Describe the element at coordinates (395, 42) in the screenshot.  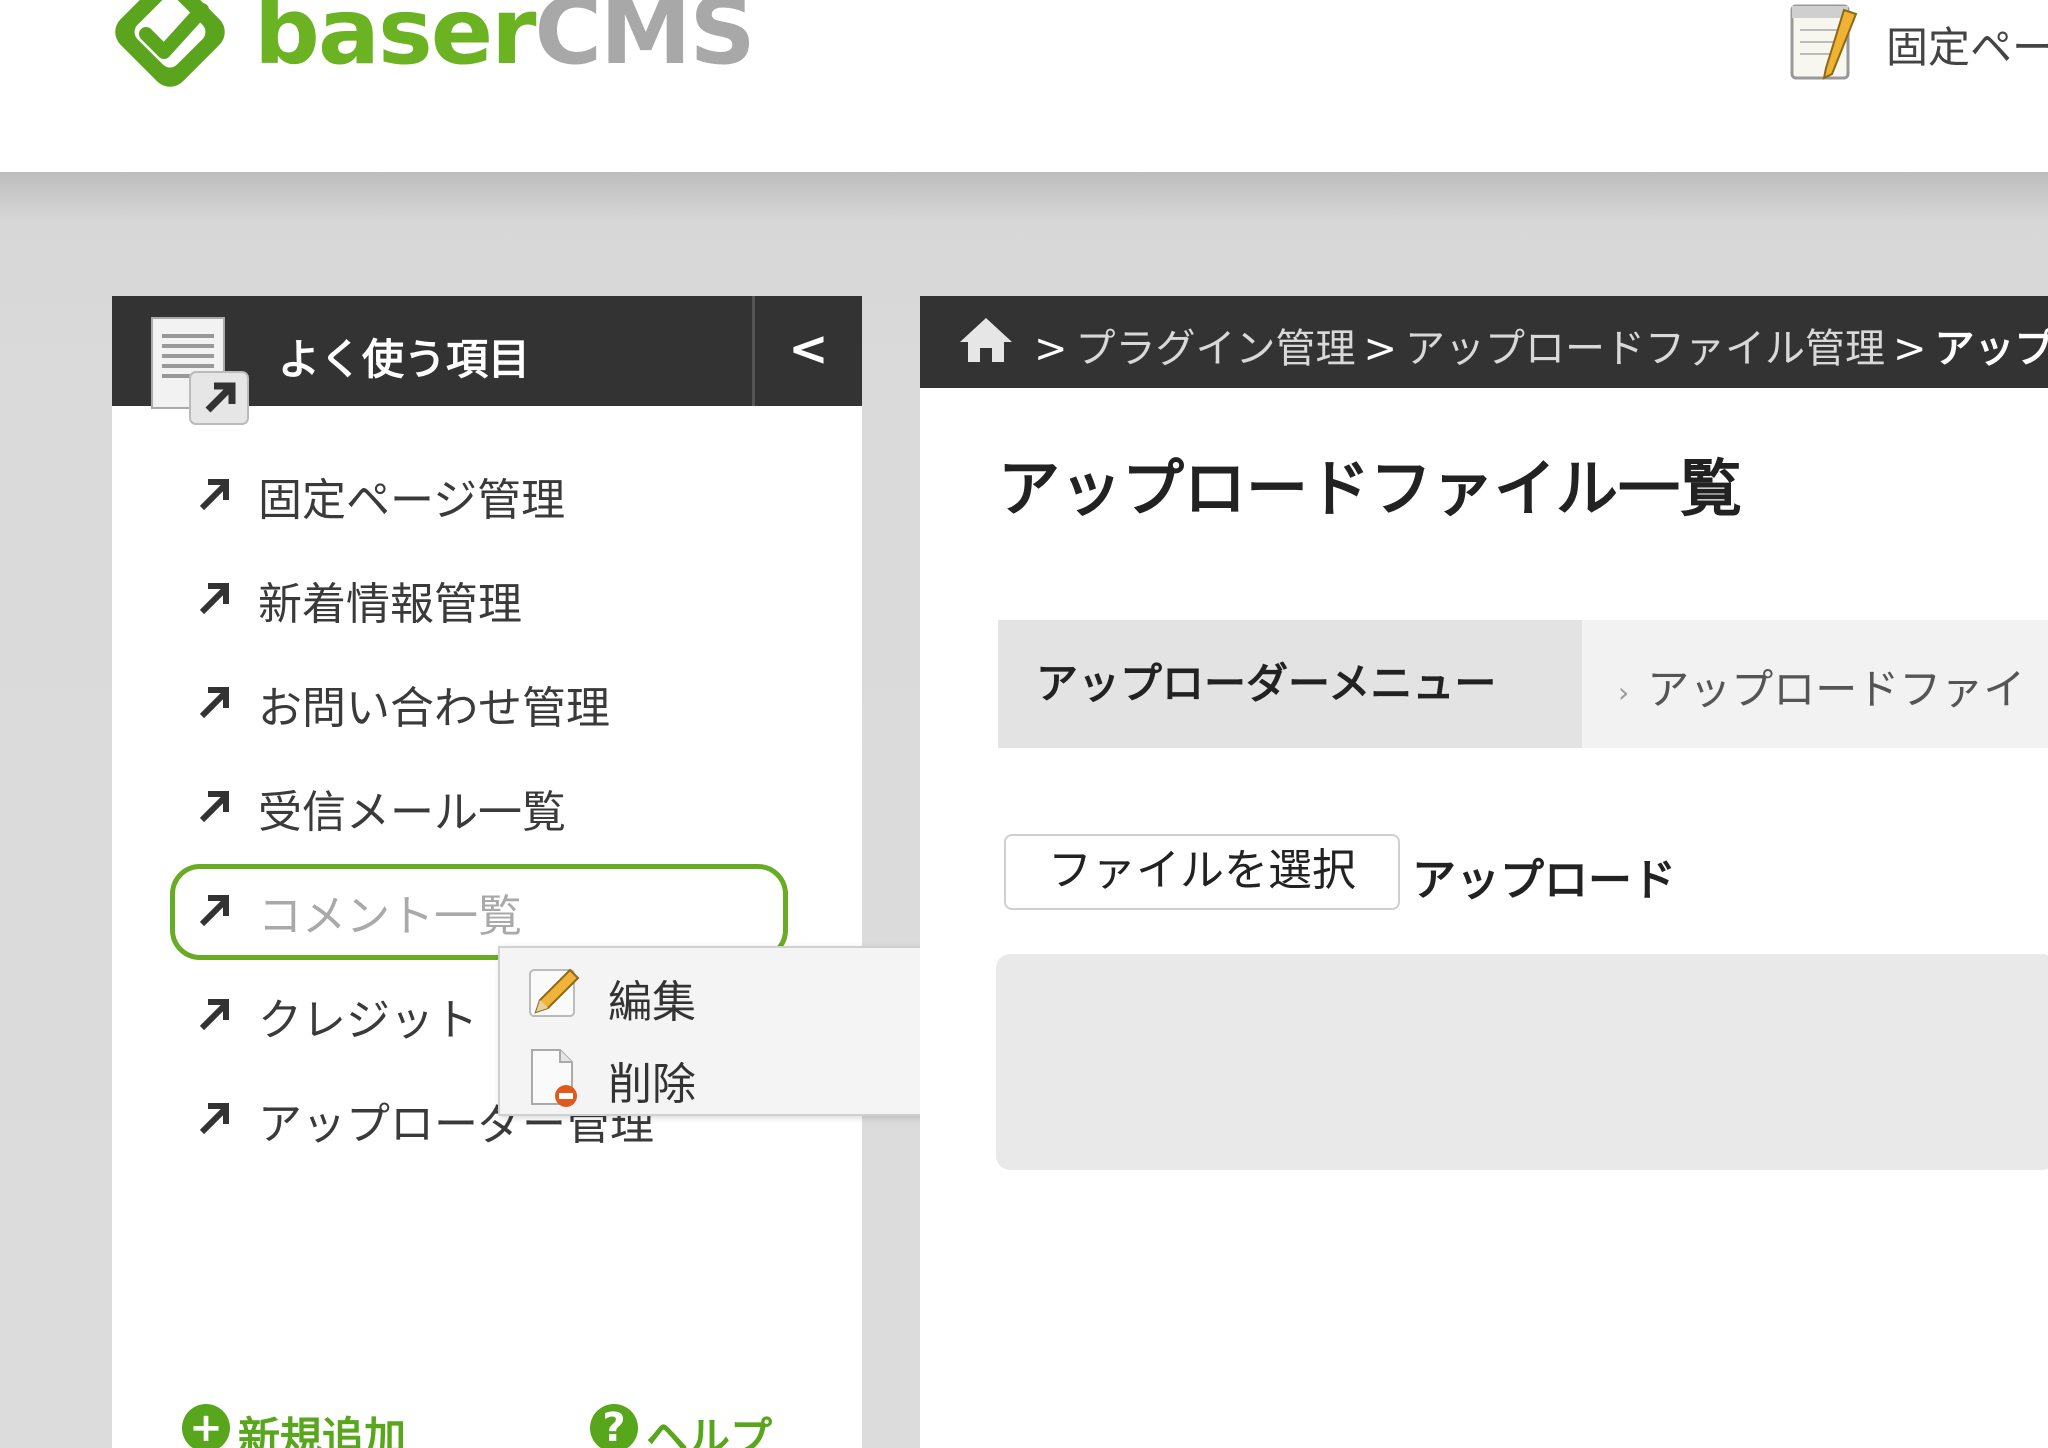
I see `logo-text-primary: baser` at that location.